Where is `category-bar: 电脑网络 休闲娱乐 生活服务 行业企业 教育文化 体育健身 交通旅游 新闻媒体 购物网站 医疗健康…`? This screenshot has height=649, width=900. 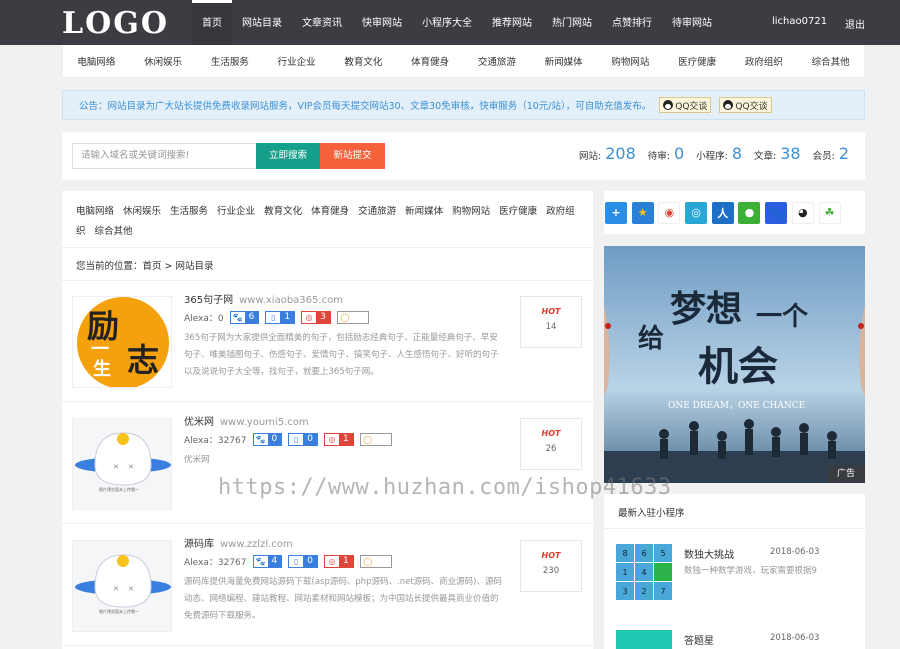 category-bar: 电脑网络 休闲娱乐 生活服务 行业企业 教育文化 体育健身 交通旅游 新闻媒体 购物网站 医疗健康… is located at coordinates (463, 61).